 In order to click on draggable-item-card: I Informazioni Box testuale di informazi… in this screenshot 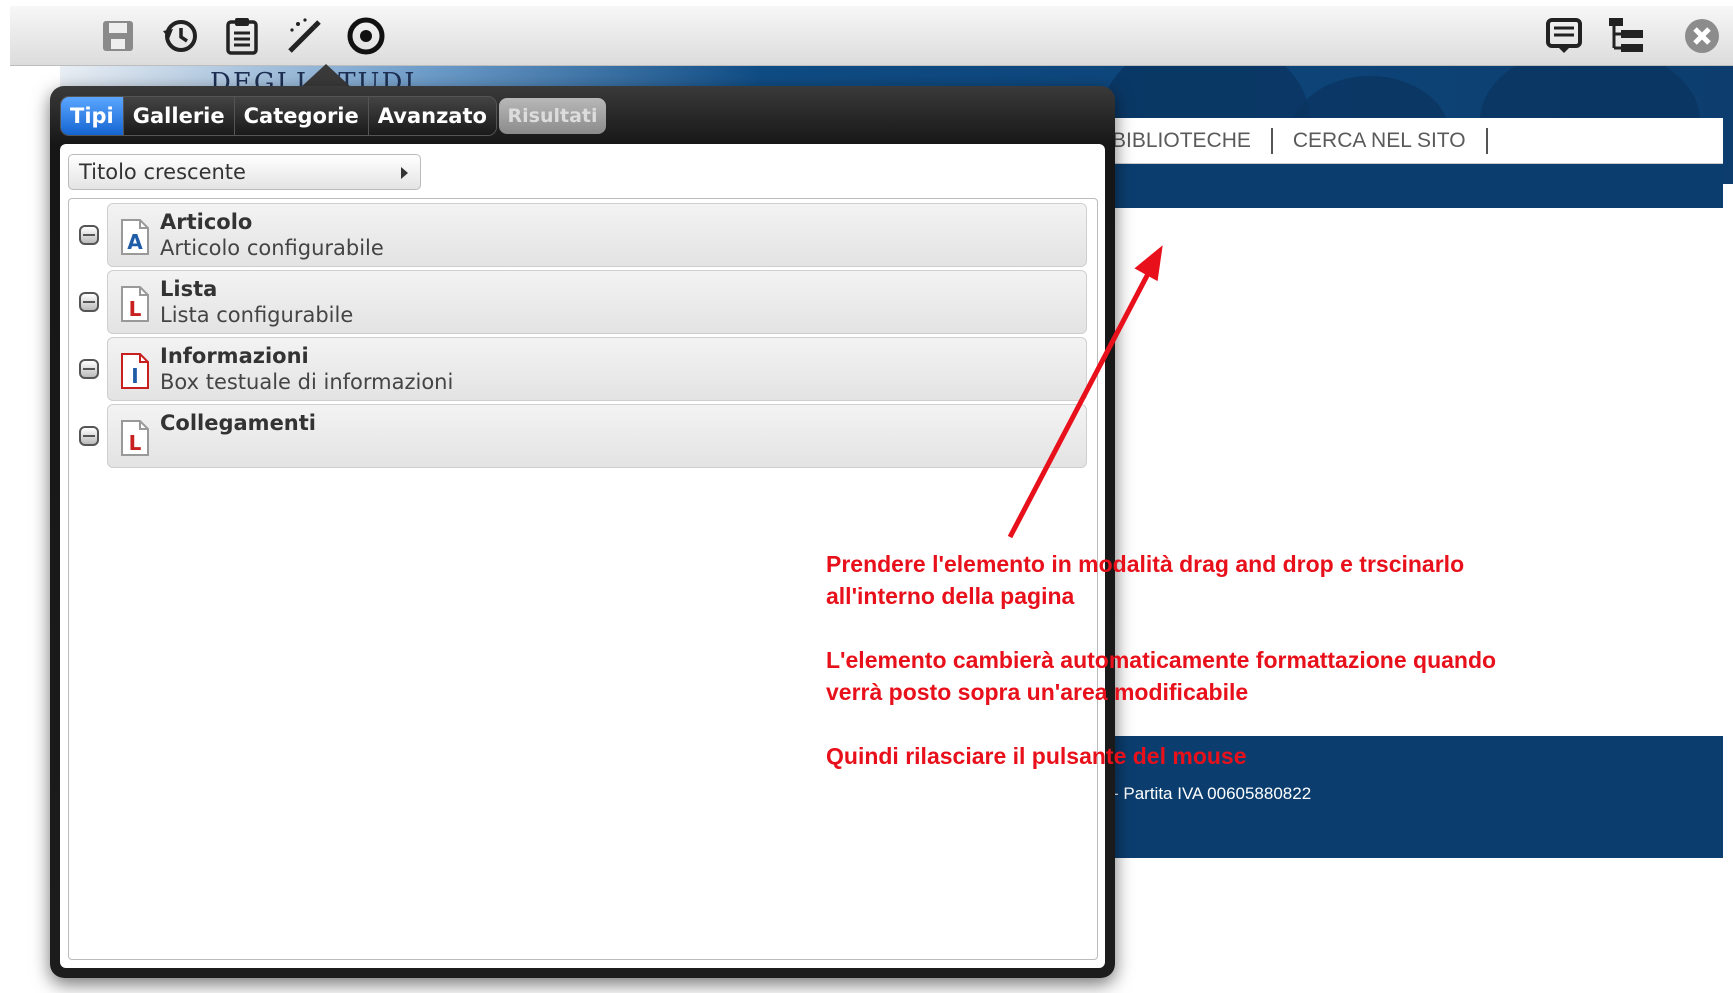, I will do `click(597, 369)`.